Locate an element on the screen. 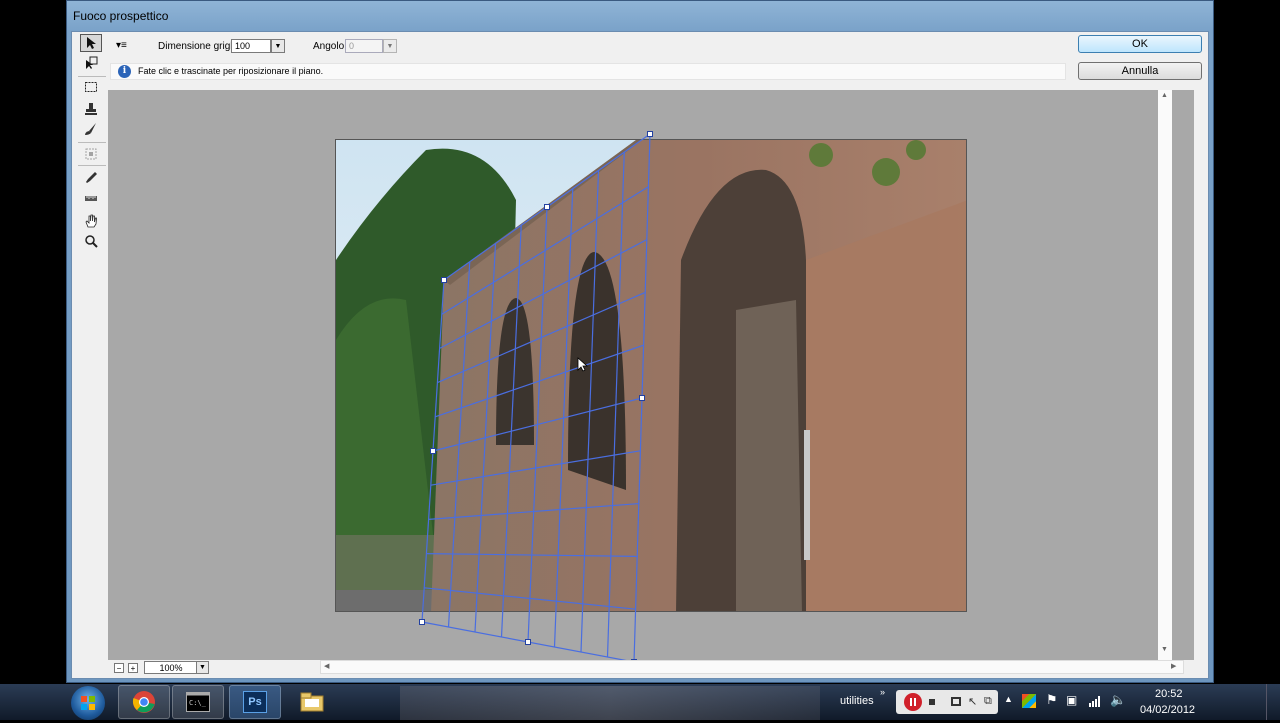 The height and width of the screenshot is (723, 1280). scroll-up-icon: ▲ is located at coordinates (1164, 95).